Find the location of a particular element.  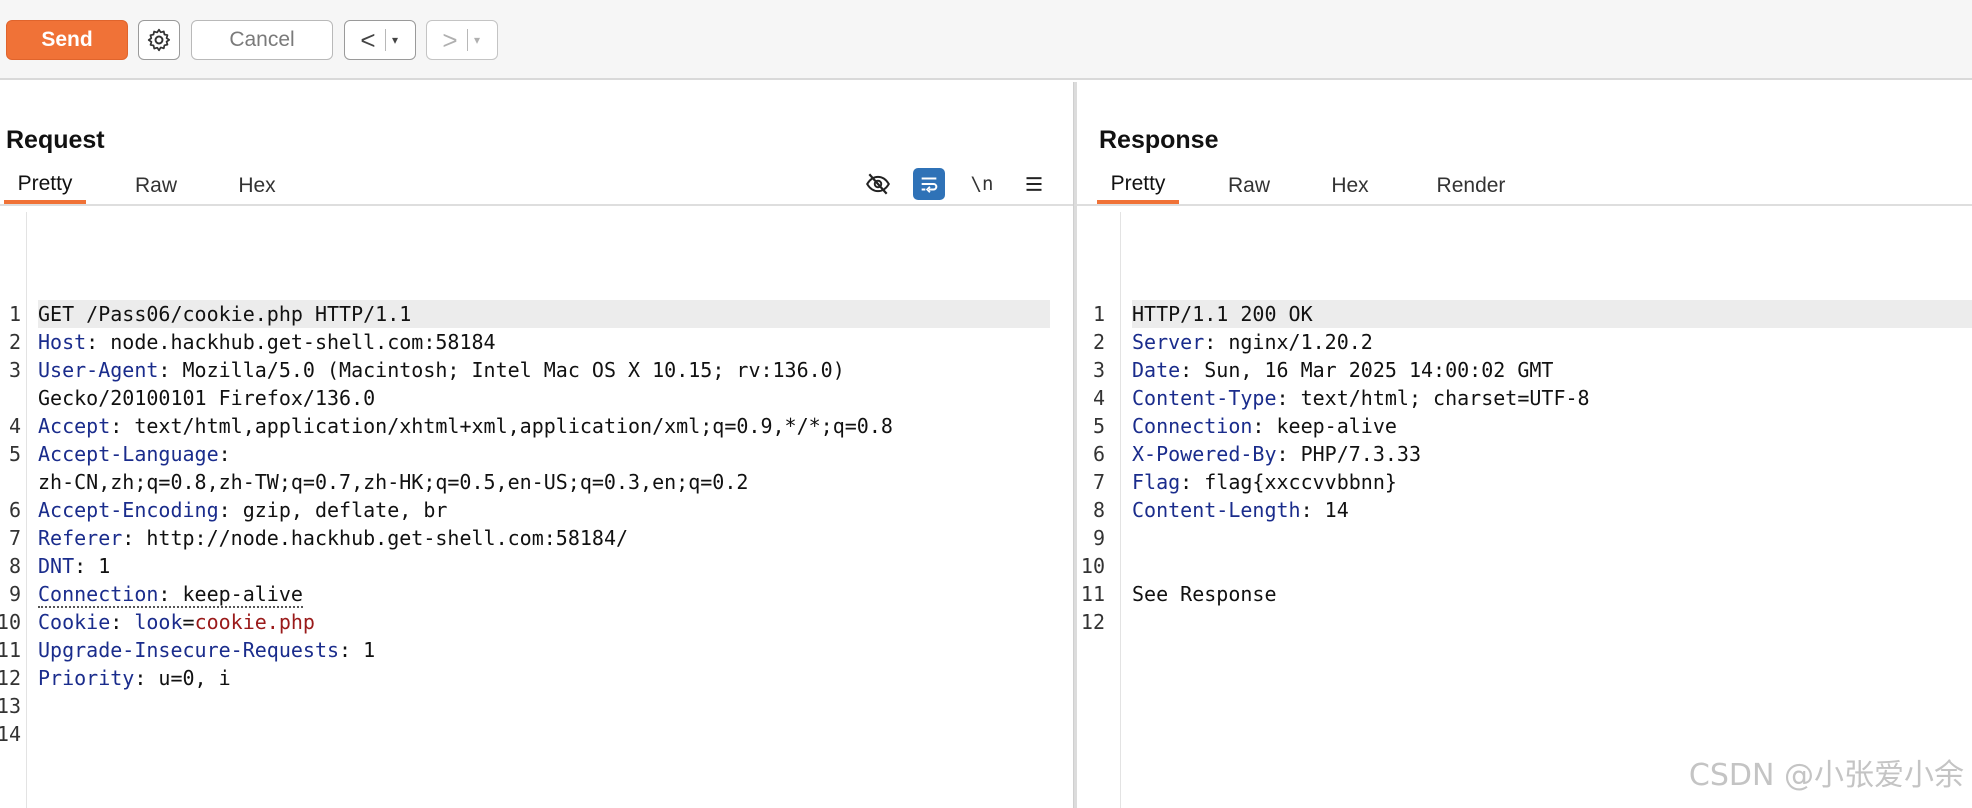

chevron-left-icon: < is located at coordinates (368, 40).